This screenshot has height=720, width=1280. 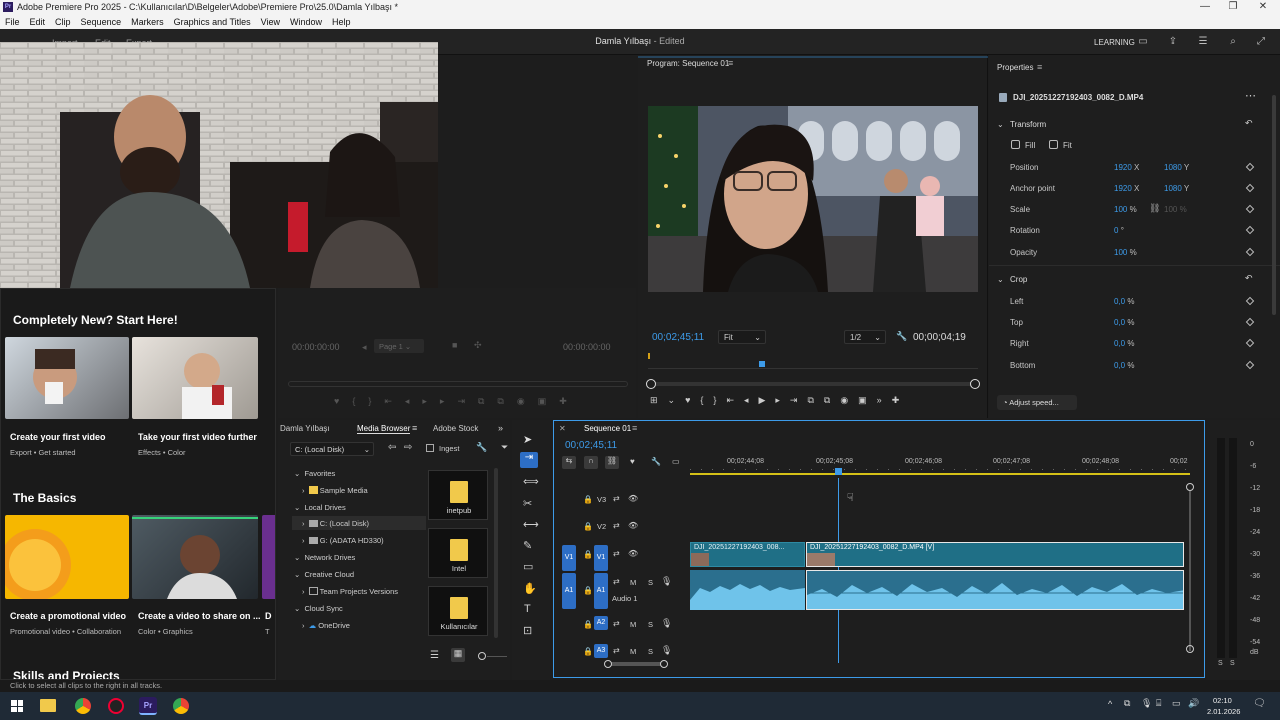 What do you see at coordinates (1233, 41) in the screenshot?
I see `search-icon: ⌕` at bounding box center [1233, 41].